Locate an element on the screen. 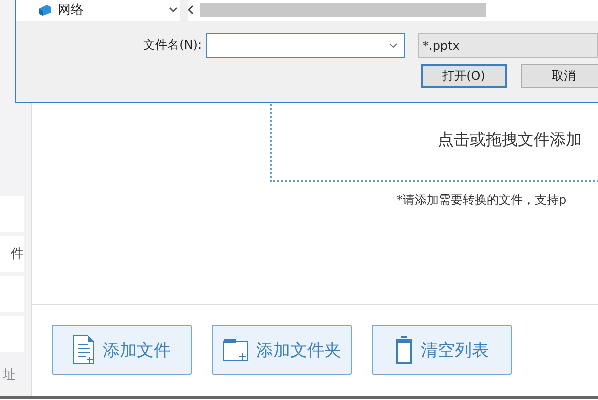 The image size is (598, 400). filename-label: 文件名(N): is located at coordinates (172, 45).